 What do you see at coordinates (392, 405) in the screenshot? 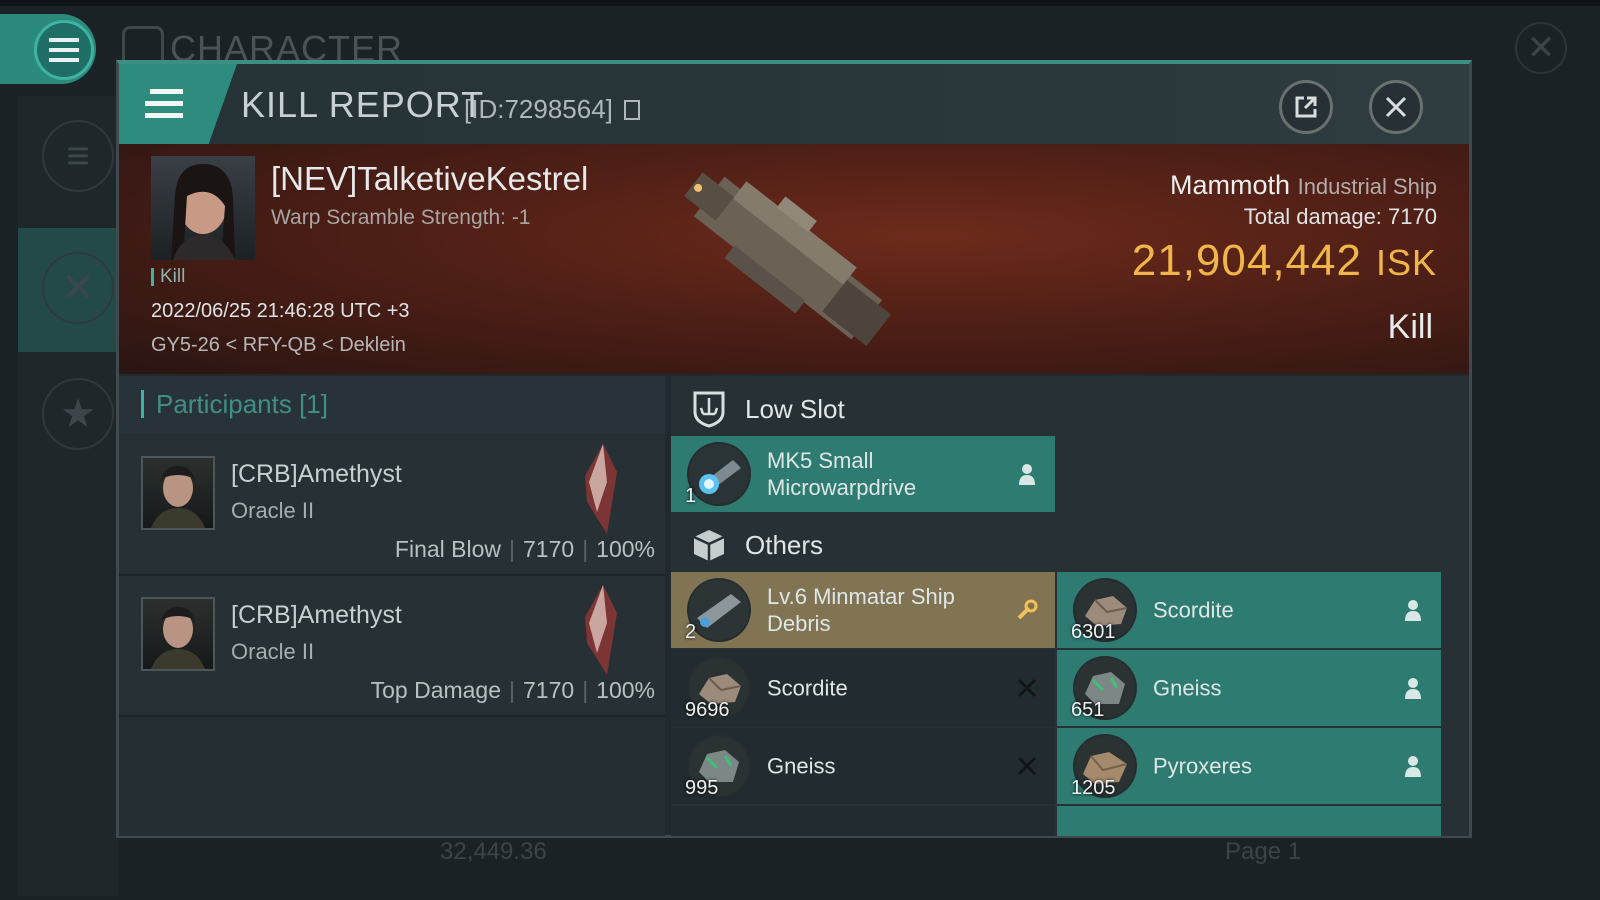
I see `participants-header: Participants [1]` at bounding box center [392, 405].